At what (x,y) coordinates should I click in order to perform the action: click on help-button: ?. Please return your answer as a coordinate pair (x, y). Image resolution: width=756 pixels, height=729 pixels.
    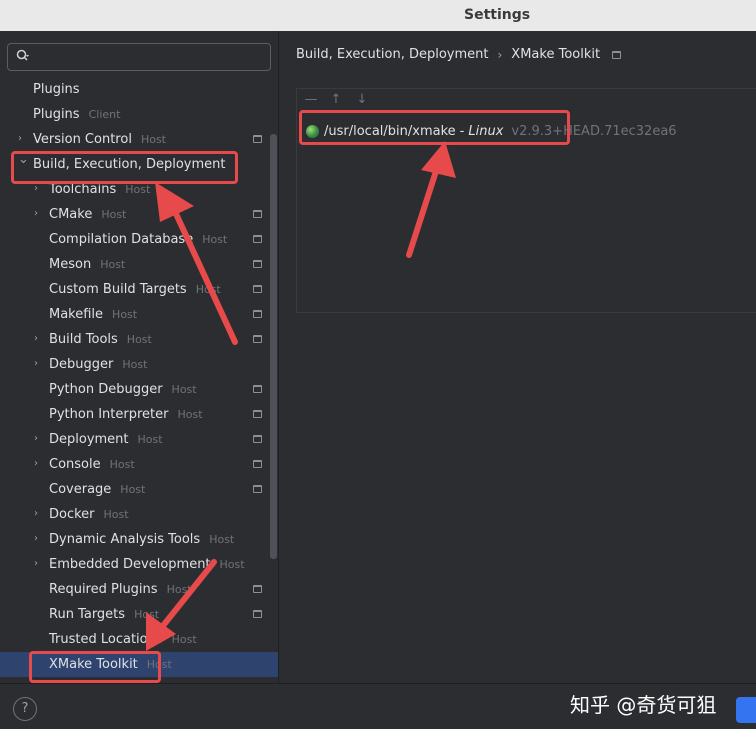
    Looking at the image, I should click on (25, 709).